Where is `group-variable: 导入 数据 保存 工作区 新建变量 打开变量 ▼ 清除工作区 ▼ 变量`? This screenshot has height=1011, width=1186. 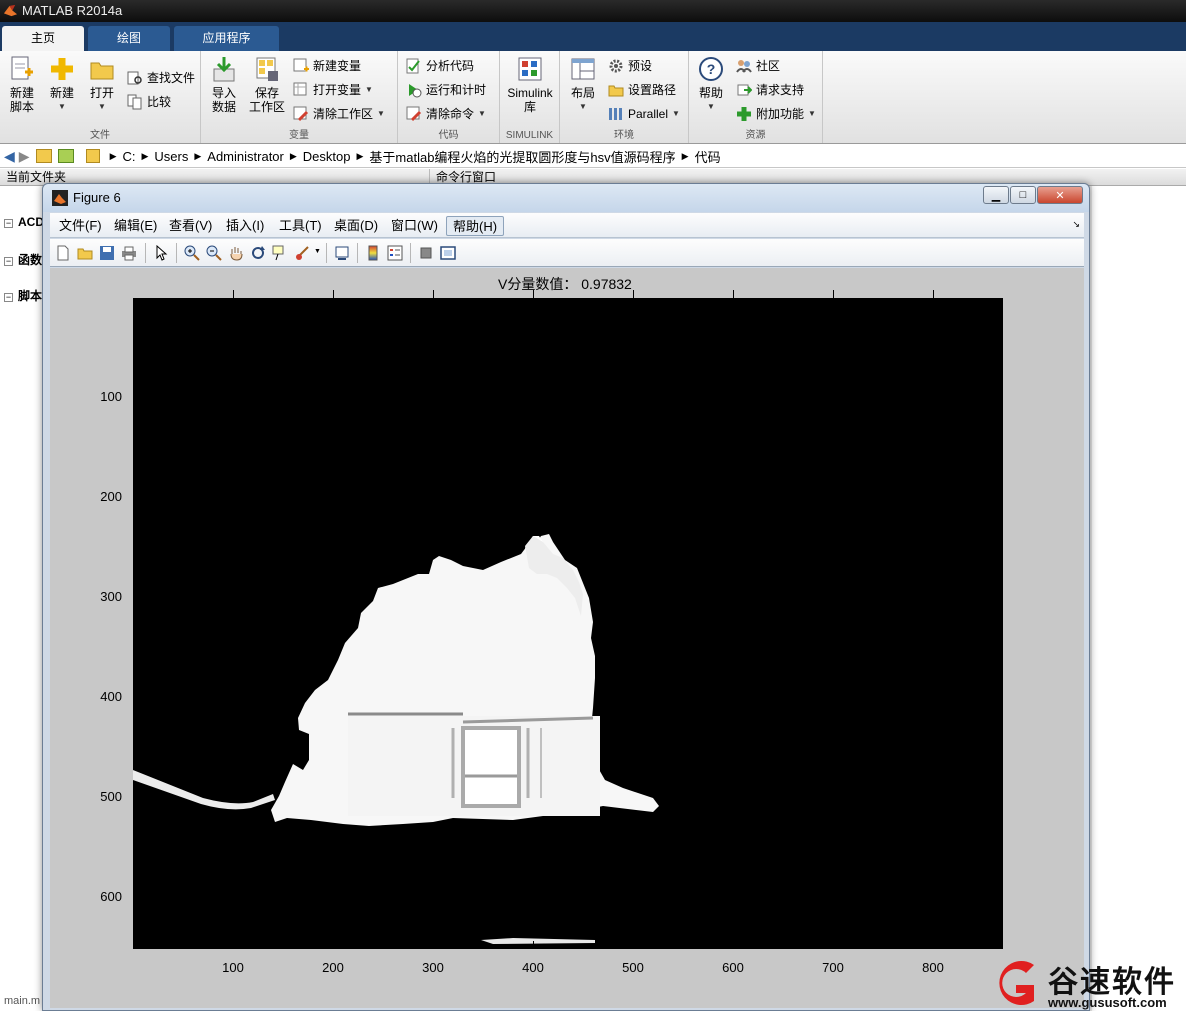
group-variable: 导入 数据 保存 工作区 新建变量 打开变量 ▼ 清除工作区 ▼ 变量 is located at coordinates (299, 97).